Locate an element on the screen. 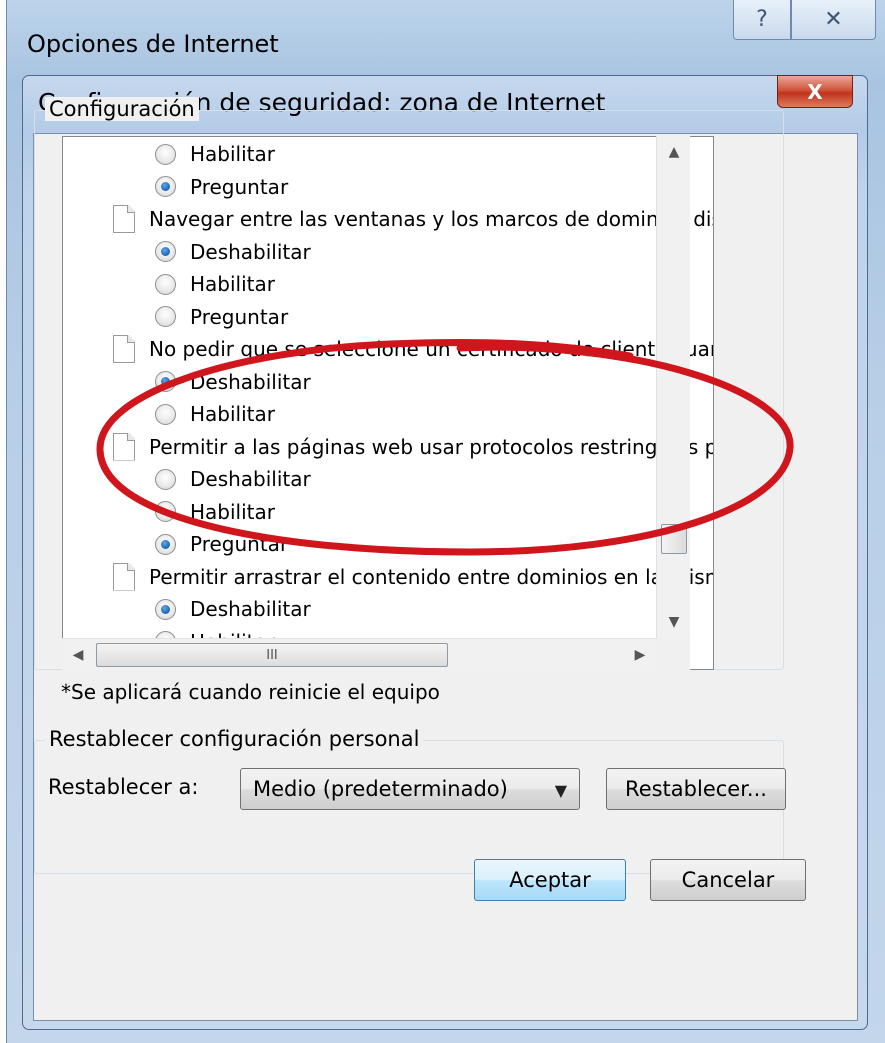  horizontal-scroll-thumb: III is located at coordinates (272, 655).